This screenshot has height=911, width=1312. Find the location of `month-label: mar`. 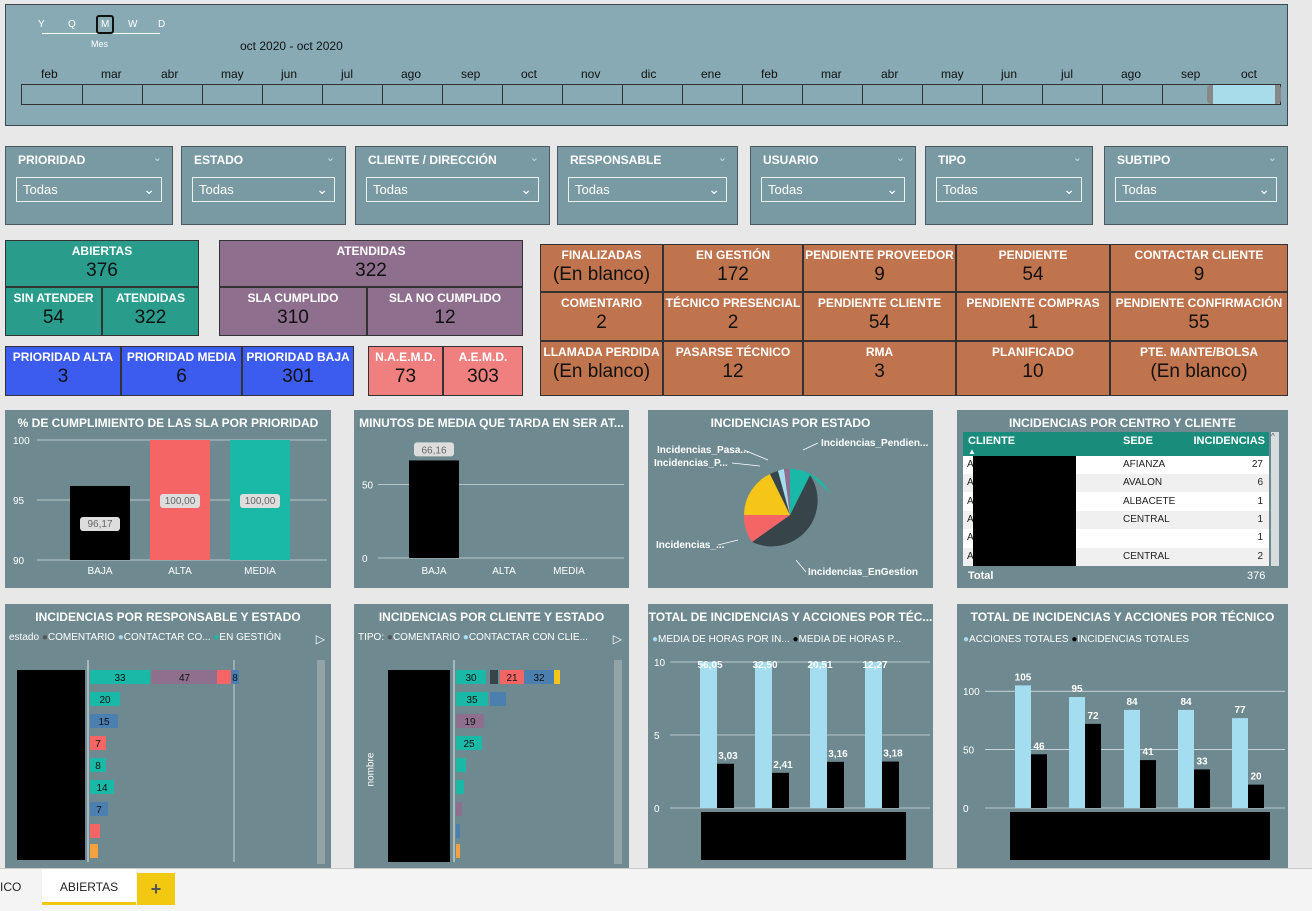

month-label: mar is located at coordinates (111, 74).